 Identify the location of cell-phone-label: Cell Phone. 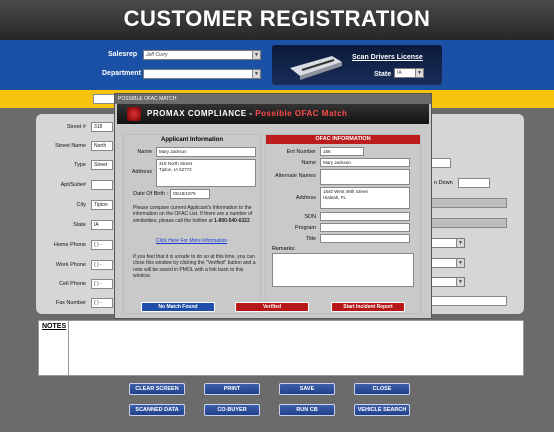
(72, 284).